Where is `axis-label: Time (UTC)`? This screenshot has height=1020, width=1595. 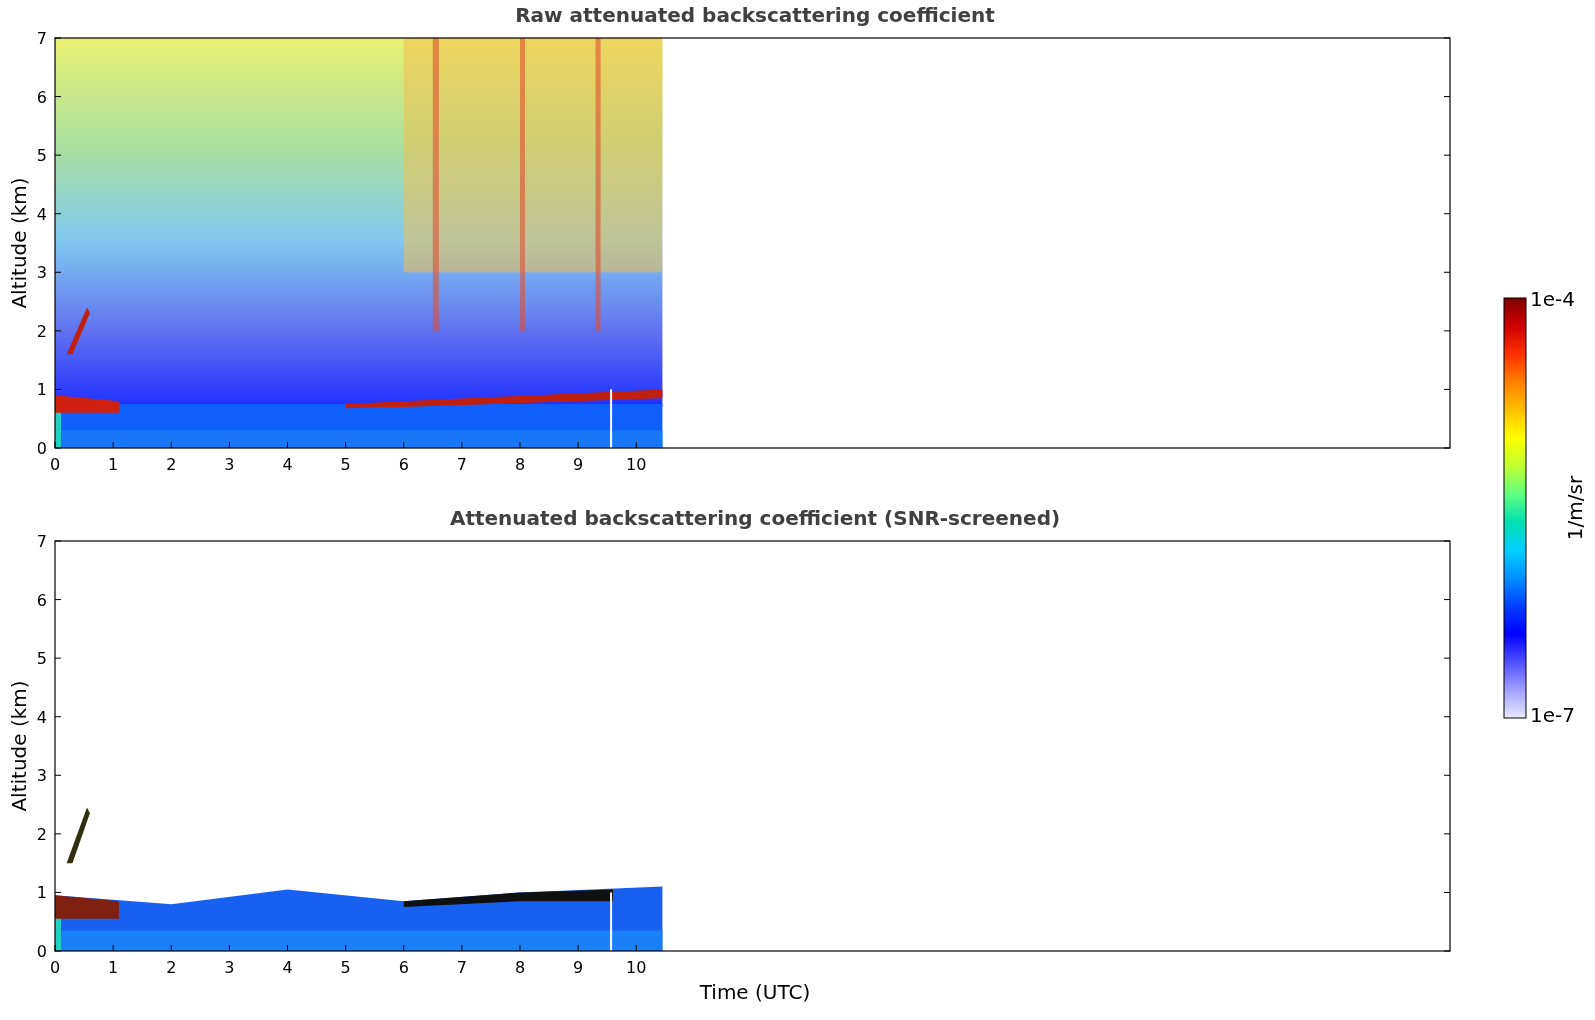 axis-label: Time (UTC) is located at coordinates (755, 992).